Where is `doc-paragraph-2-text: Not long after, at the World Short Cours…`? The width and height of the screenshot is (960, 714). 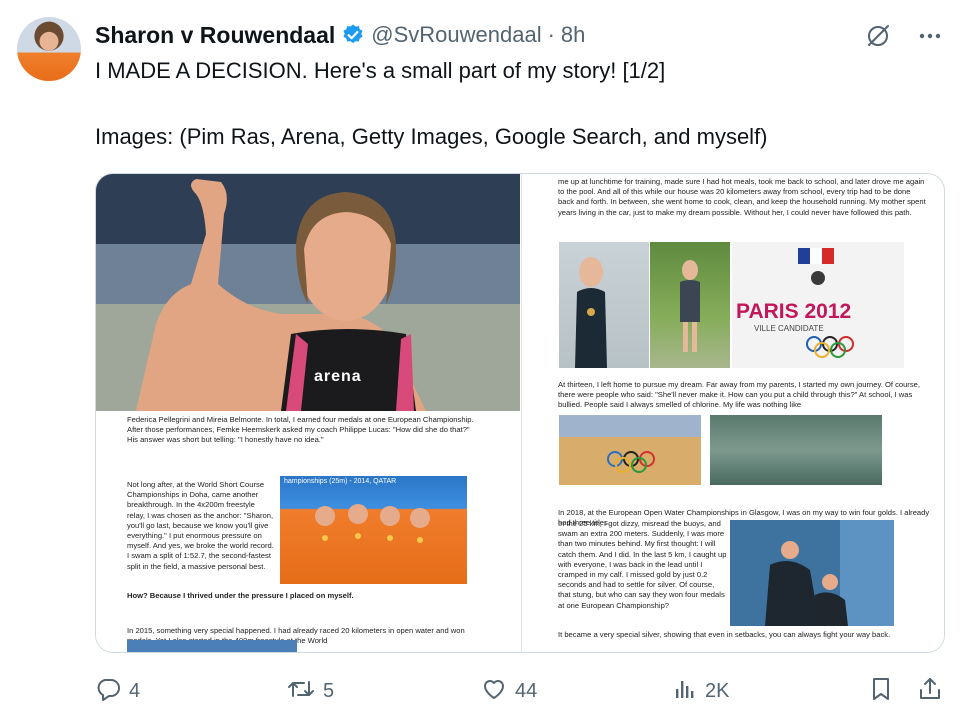 doc-paragraph-2-text: Not long after, at the World Short Cours… is located at coordinates (200, 525).